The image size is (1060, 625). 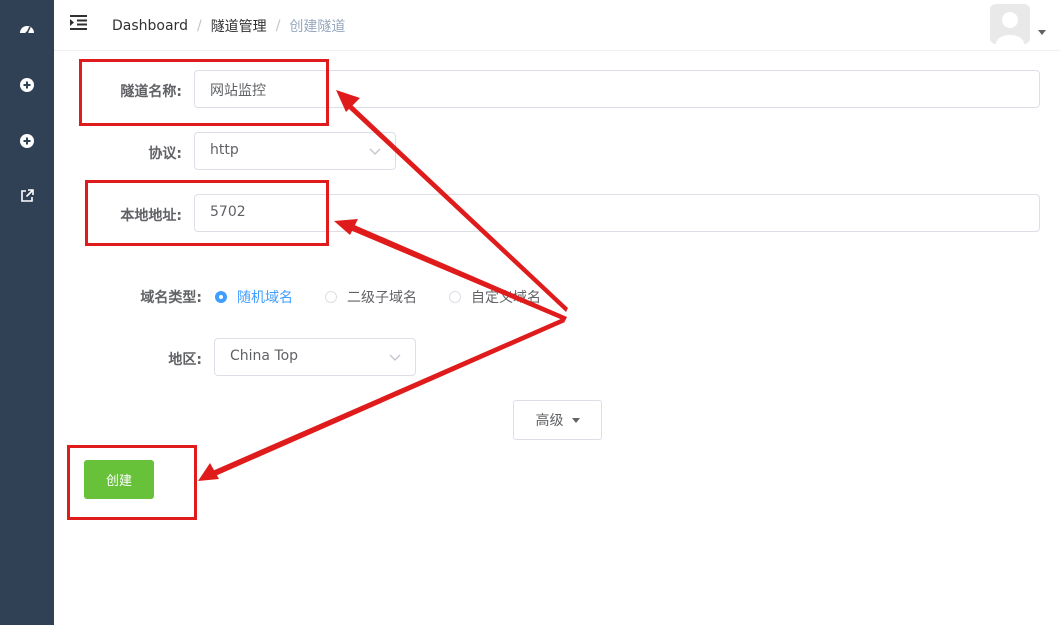 What do you see at coordinates (348, 101) in the screenshot?
I see `arrow-head-tunnel-name` at bounding box center [348, 101].